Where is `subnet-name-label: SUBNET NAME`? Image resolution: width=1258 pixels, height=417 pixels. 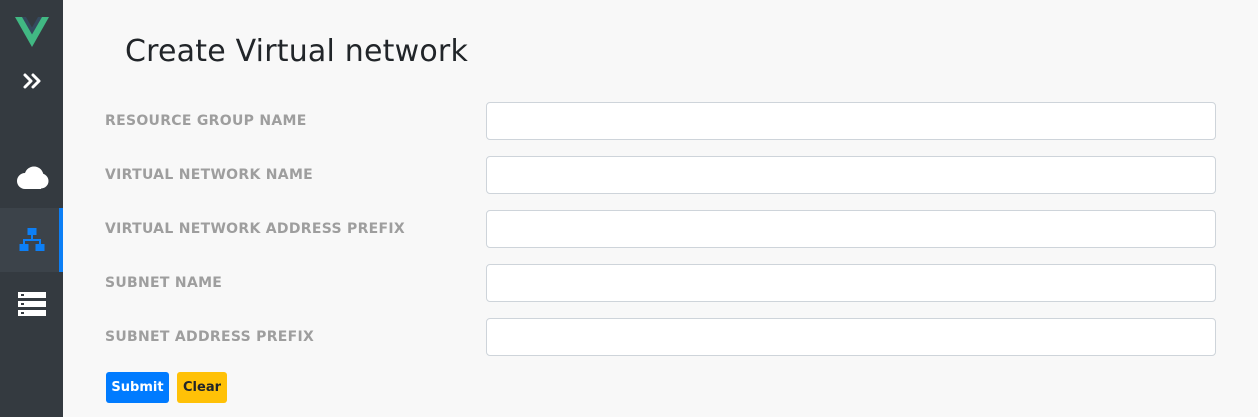
subnet-name-label: SUBNET NAME is located at coordinates (164, 283).